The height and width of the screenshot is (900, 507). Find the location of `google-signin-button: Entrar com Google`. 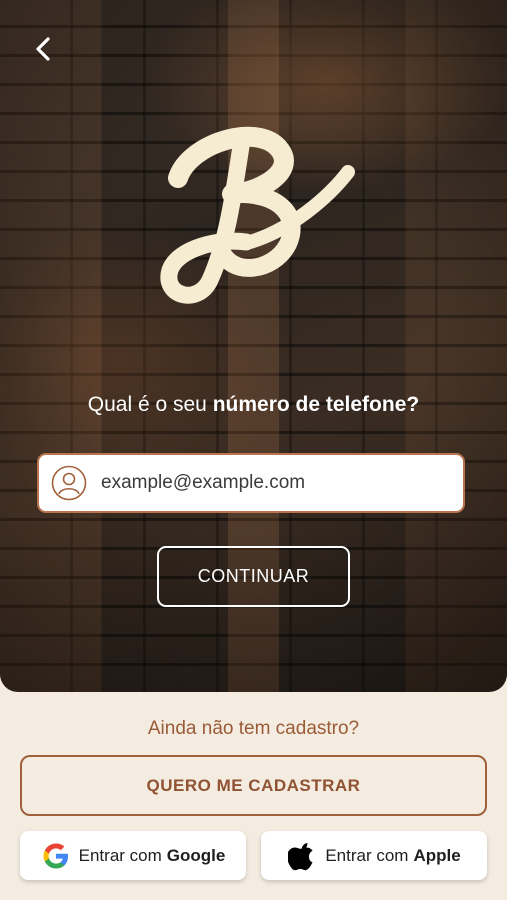

google-signin-button: Entrar com Google is located at coordinates (133, 855).